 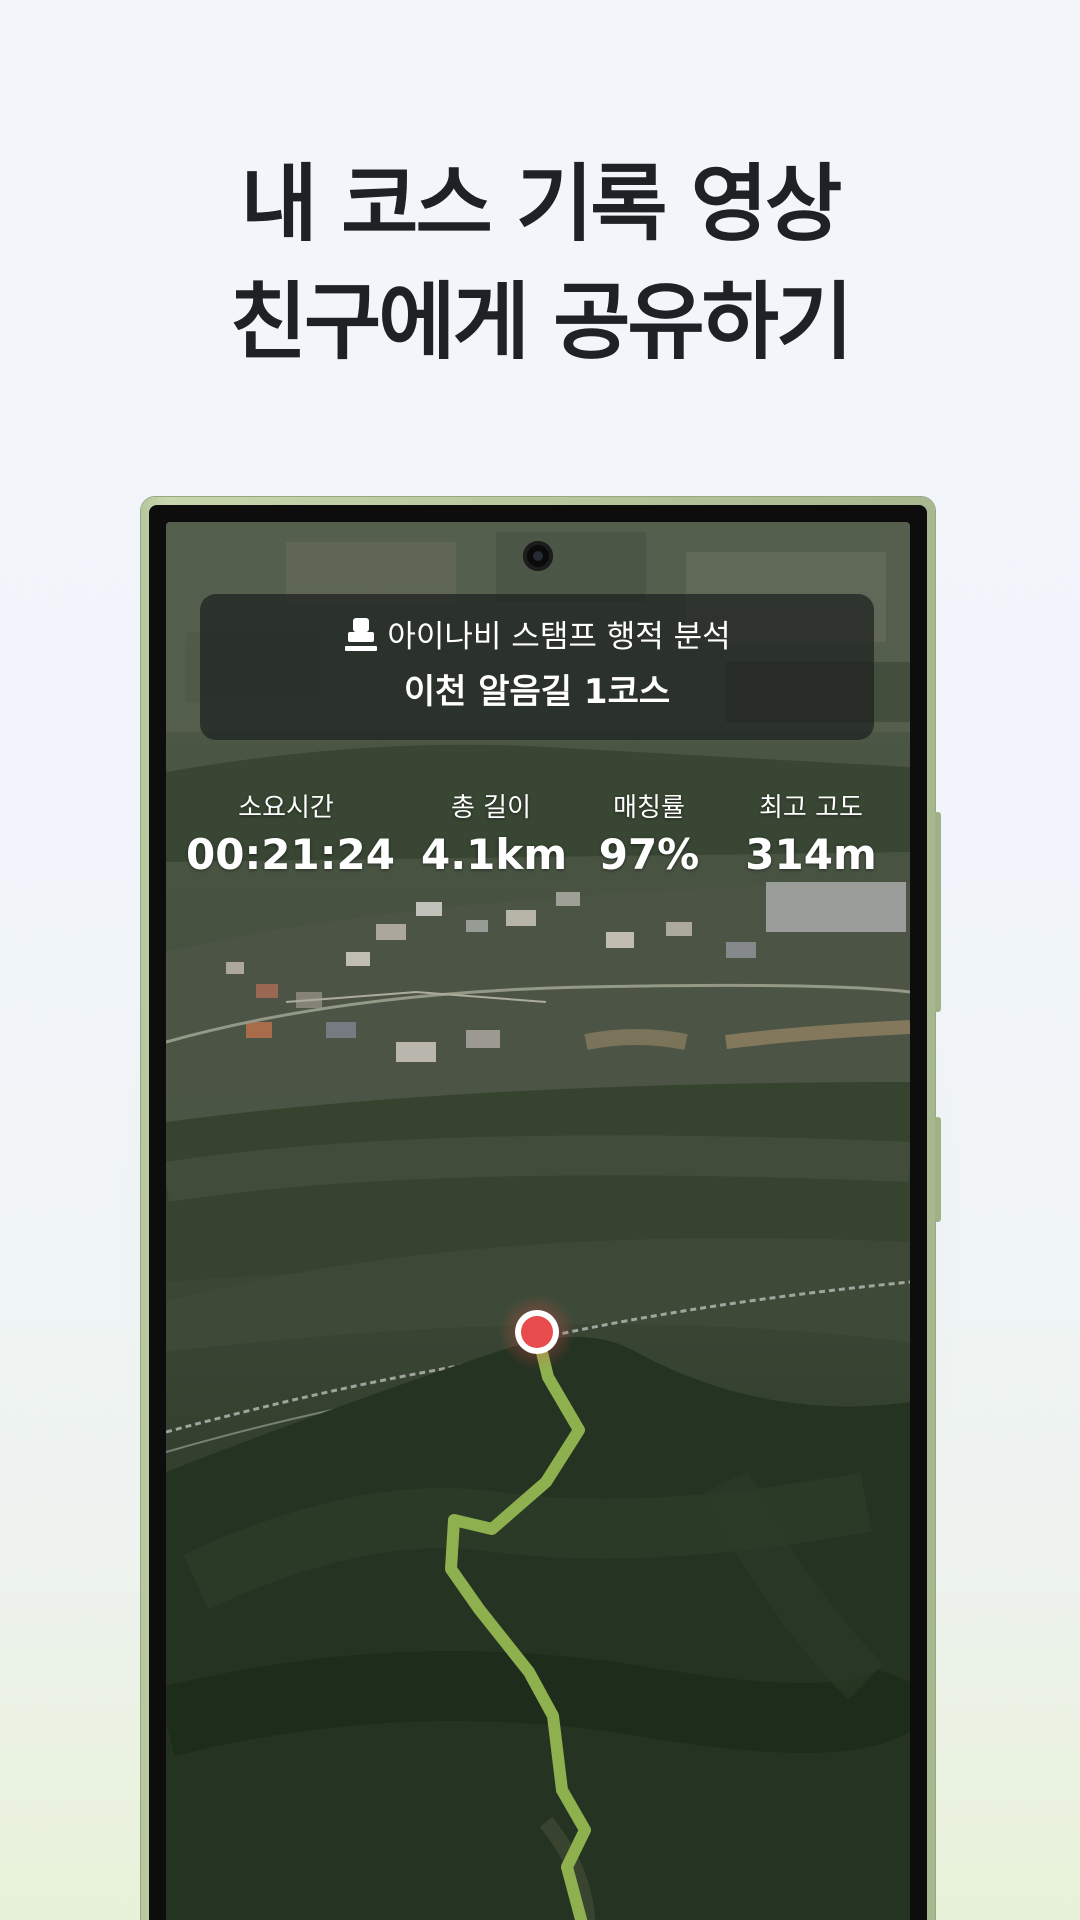 I want to click on stat-total-length: 총 길이 4.1km, so click(x=494, y=836).